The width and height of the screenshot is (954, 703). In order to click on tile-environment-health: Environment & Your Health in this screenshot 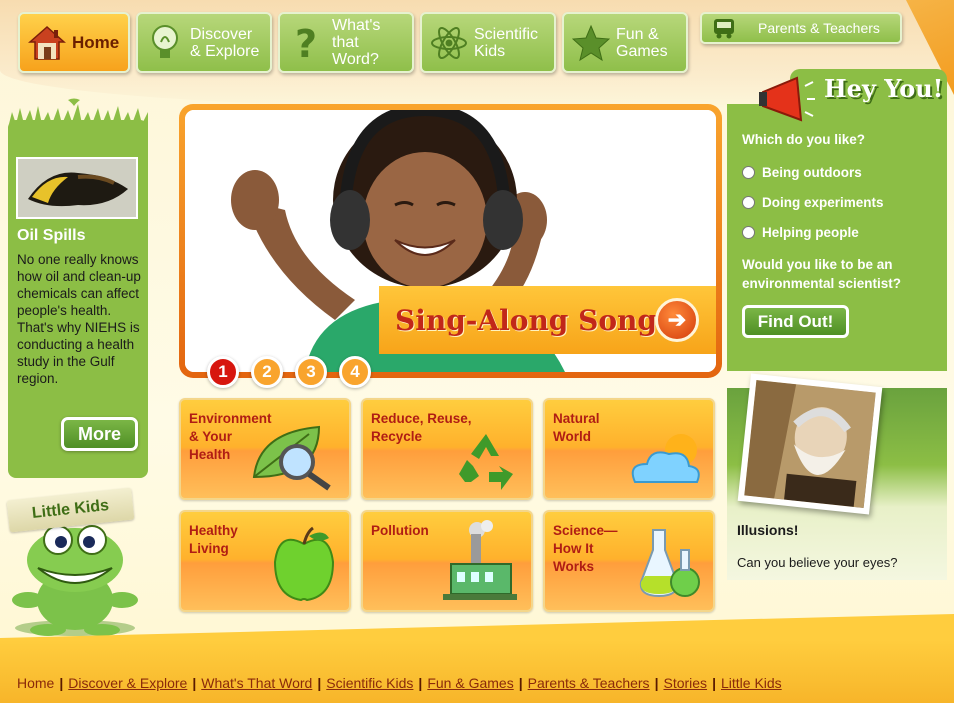, I will do `click(265, 449)`.